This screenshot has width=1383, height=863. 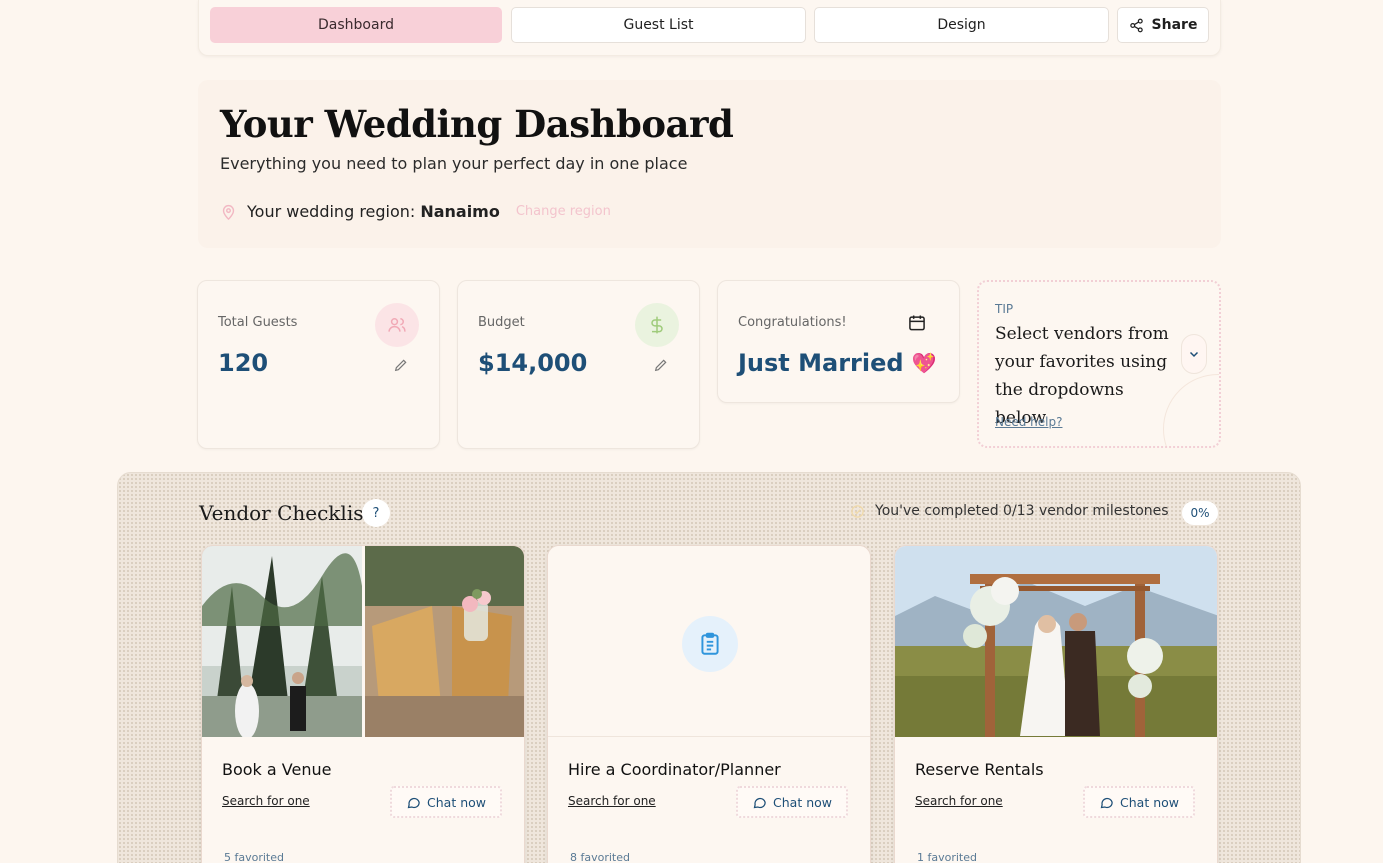 What do you see at coordinates (924, 363) in the screenshot?
I see `sparkling-heart-icon: 💖` at bounding box center [924, 363].